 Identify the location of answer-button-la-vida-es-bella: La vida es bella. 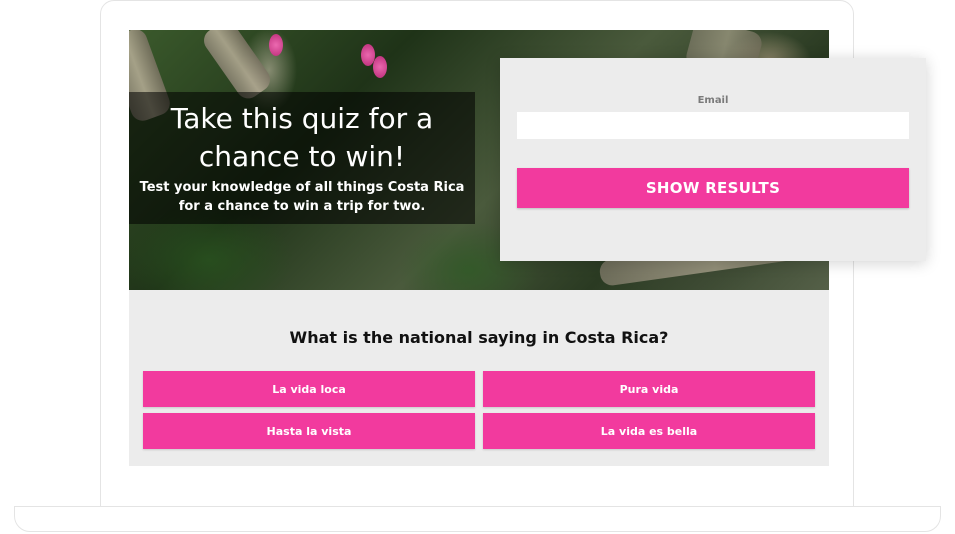
(649, 431).